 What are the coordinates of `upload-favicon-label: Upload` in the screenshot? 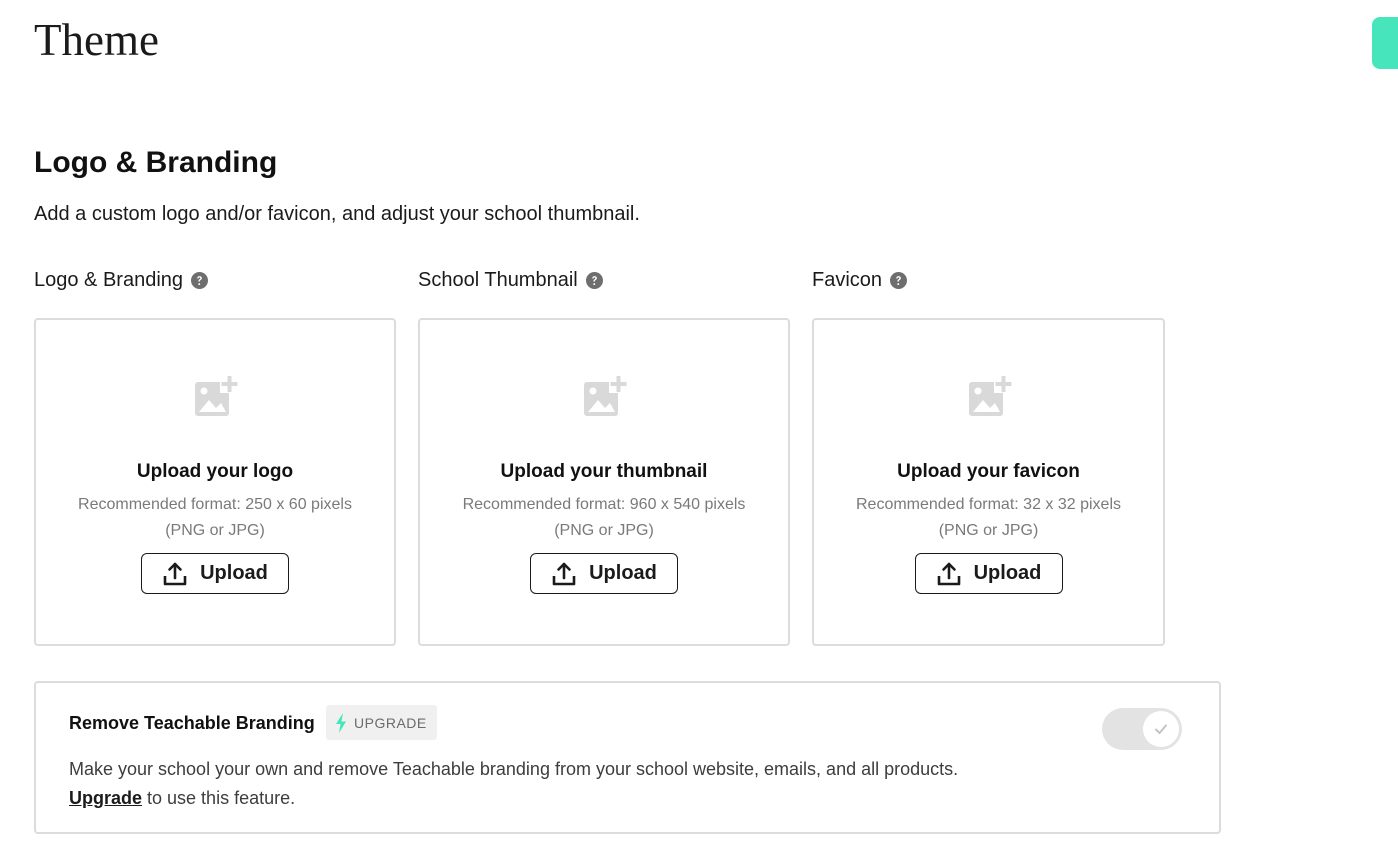 It's located at (1007, 573).